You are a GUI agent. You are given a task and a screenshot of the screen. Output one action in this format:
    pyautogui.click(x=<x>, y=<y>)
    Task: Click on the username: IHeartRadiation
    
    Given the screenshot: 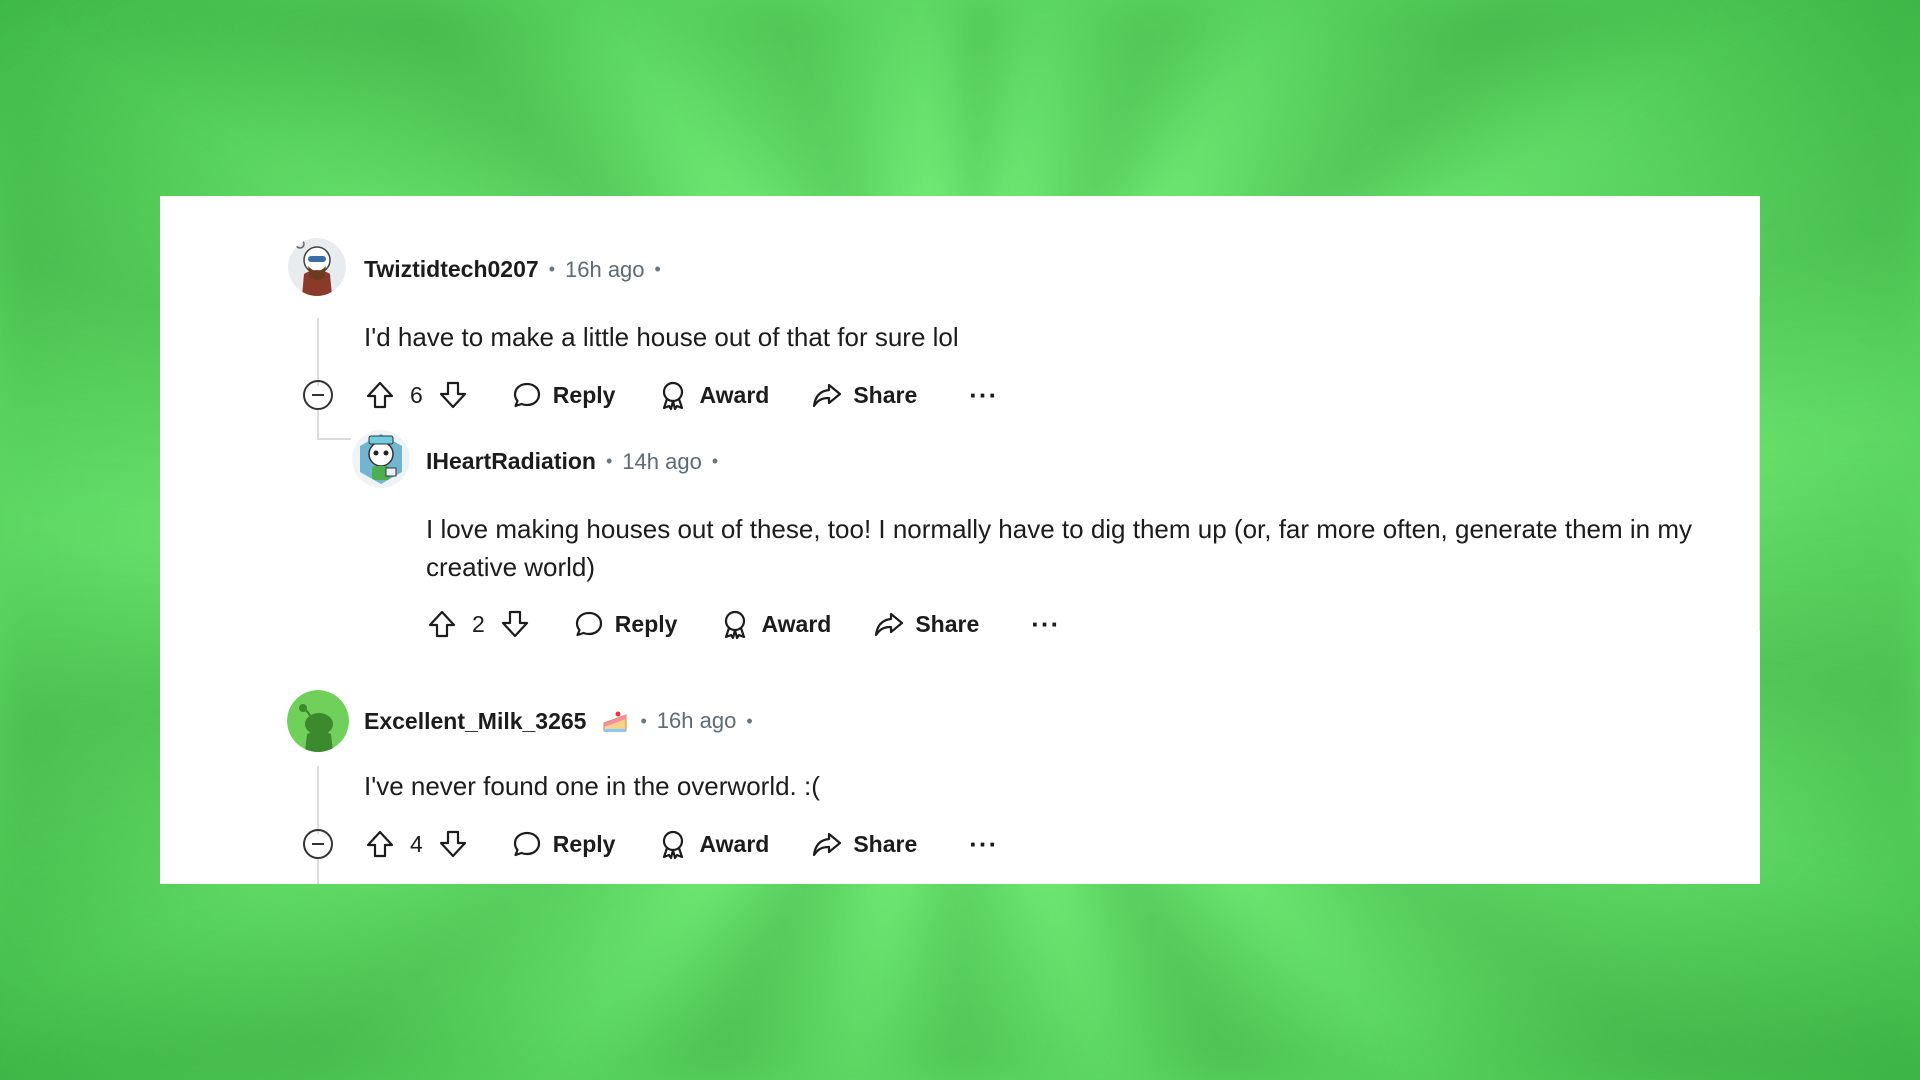 What is the action you would take?
    pyautogui.click(x=511, y=461)
    